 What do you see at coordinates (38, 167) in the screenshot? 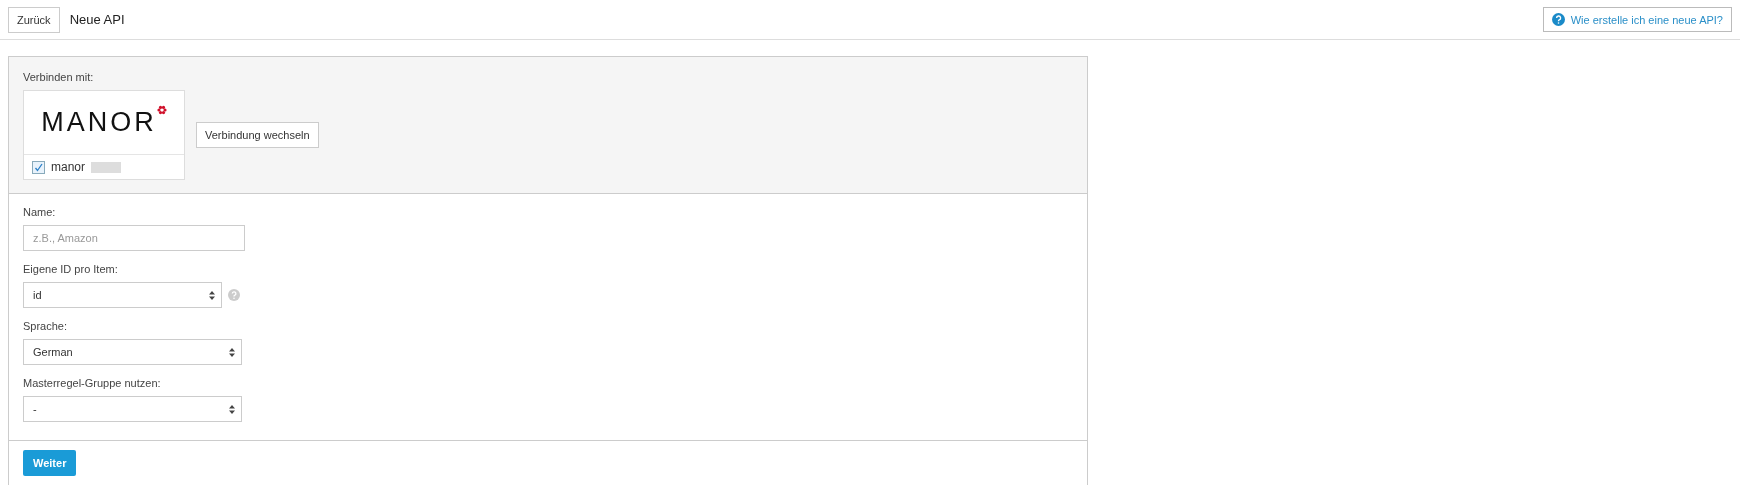
I see `checkbox` at bounding box center [38, 167].